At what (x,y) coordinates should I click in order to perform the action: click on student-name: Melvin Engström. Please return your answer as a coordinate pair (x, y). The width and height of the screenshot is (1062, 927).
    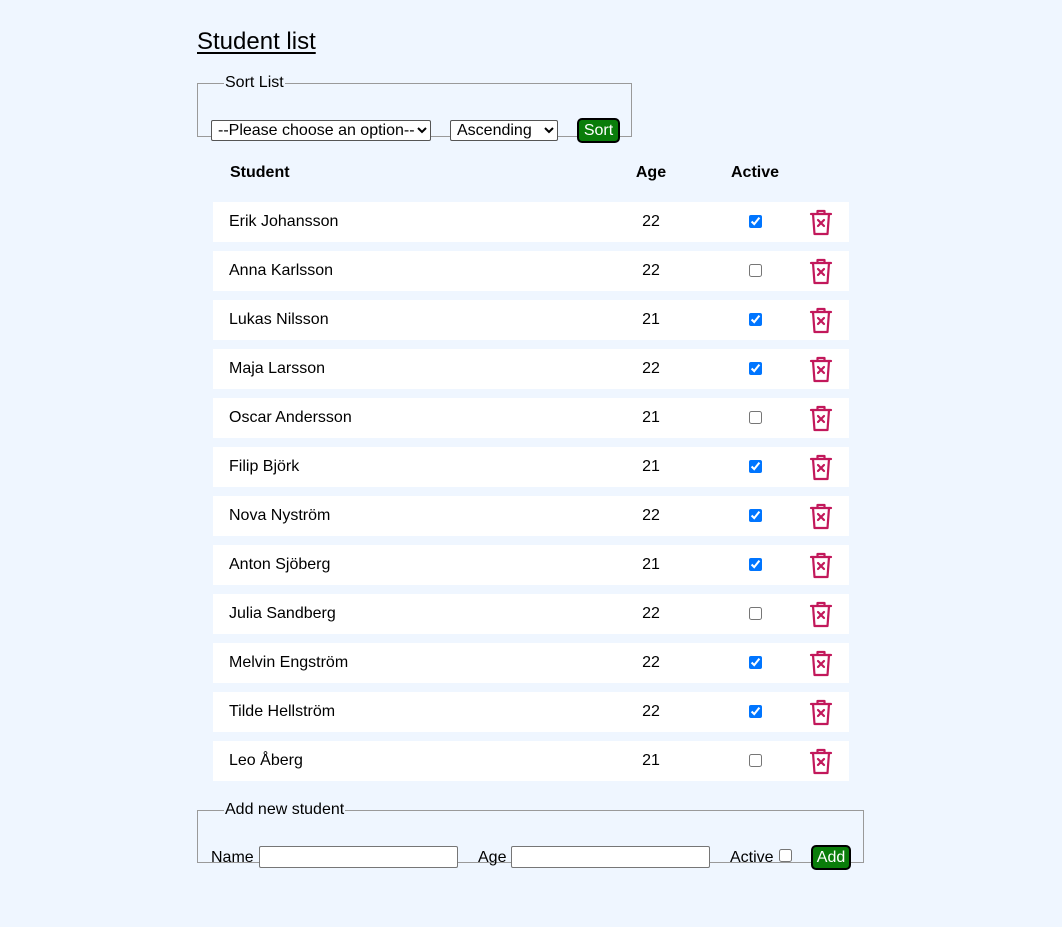
    Looking at the image, I should click on (289, 662).